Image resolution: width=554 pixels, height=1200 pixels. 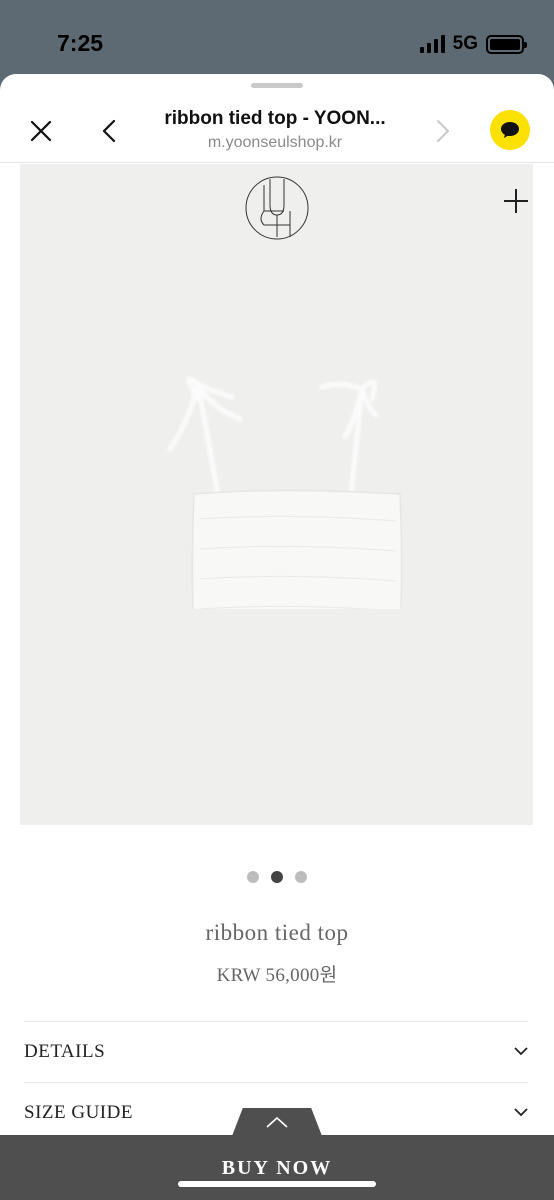 I want to click on network-label: 5G, so click(x=465, y=43).